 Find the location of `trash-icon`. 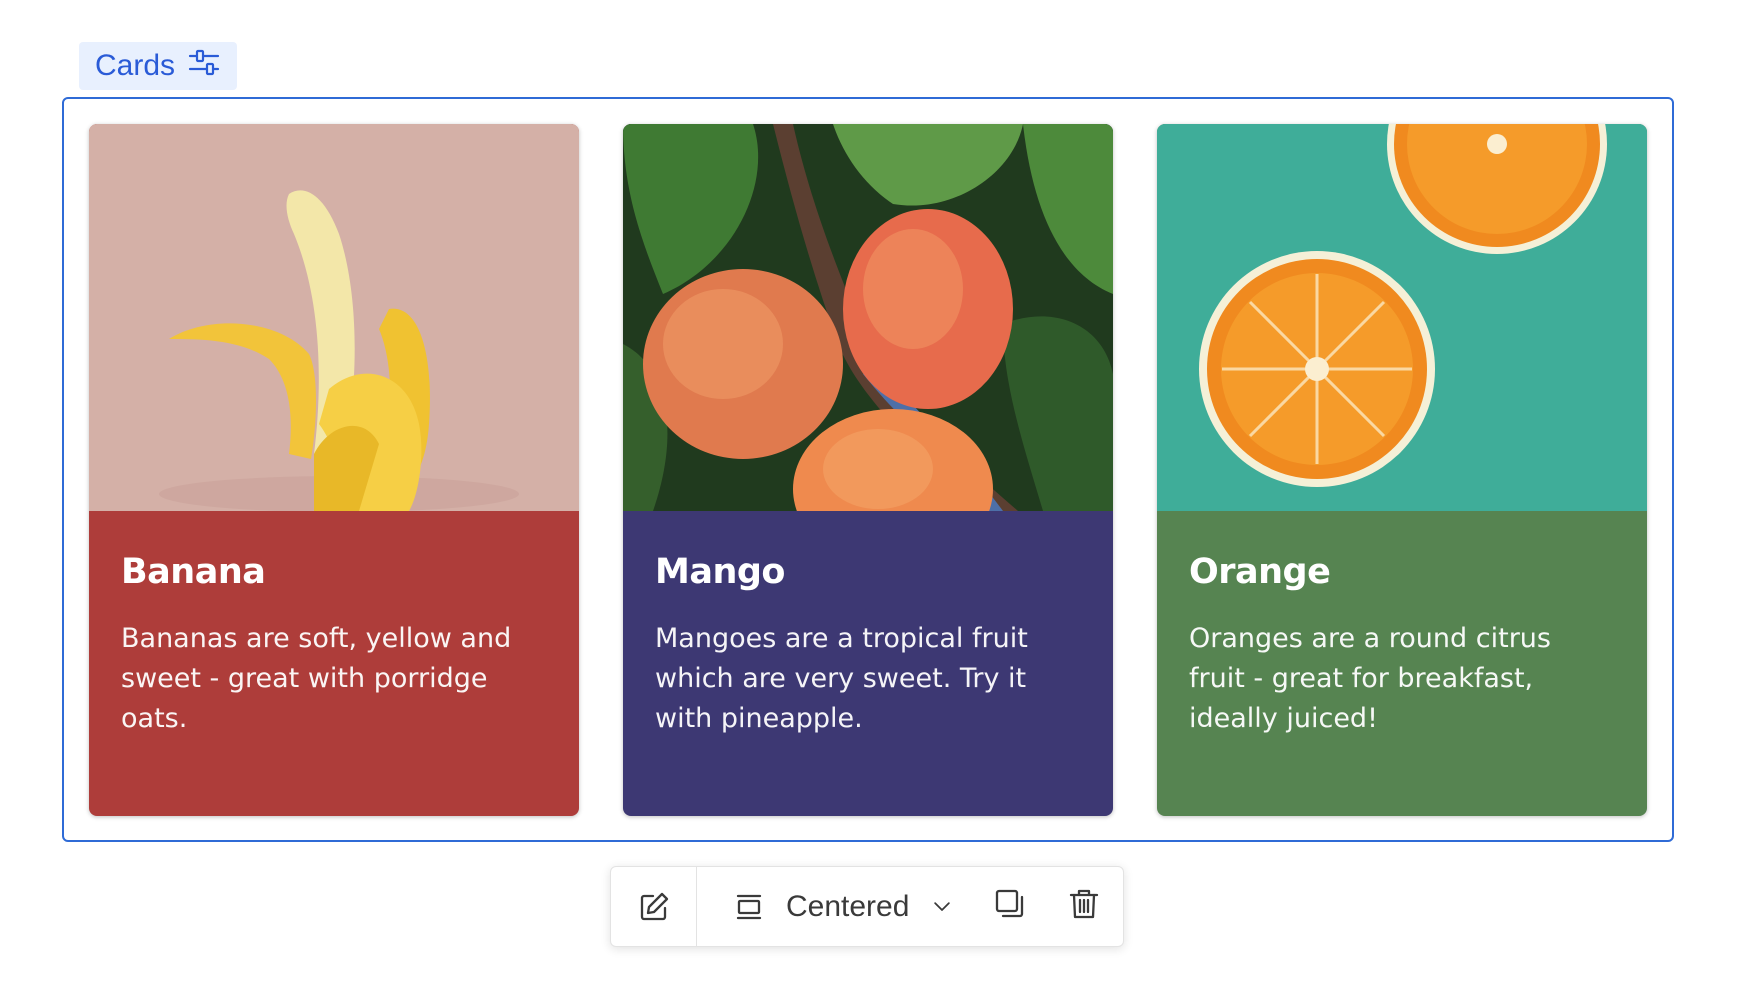

trash-icon is located at coordinates (1084, 906).